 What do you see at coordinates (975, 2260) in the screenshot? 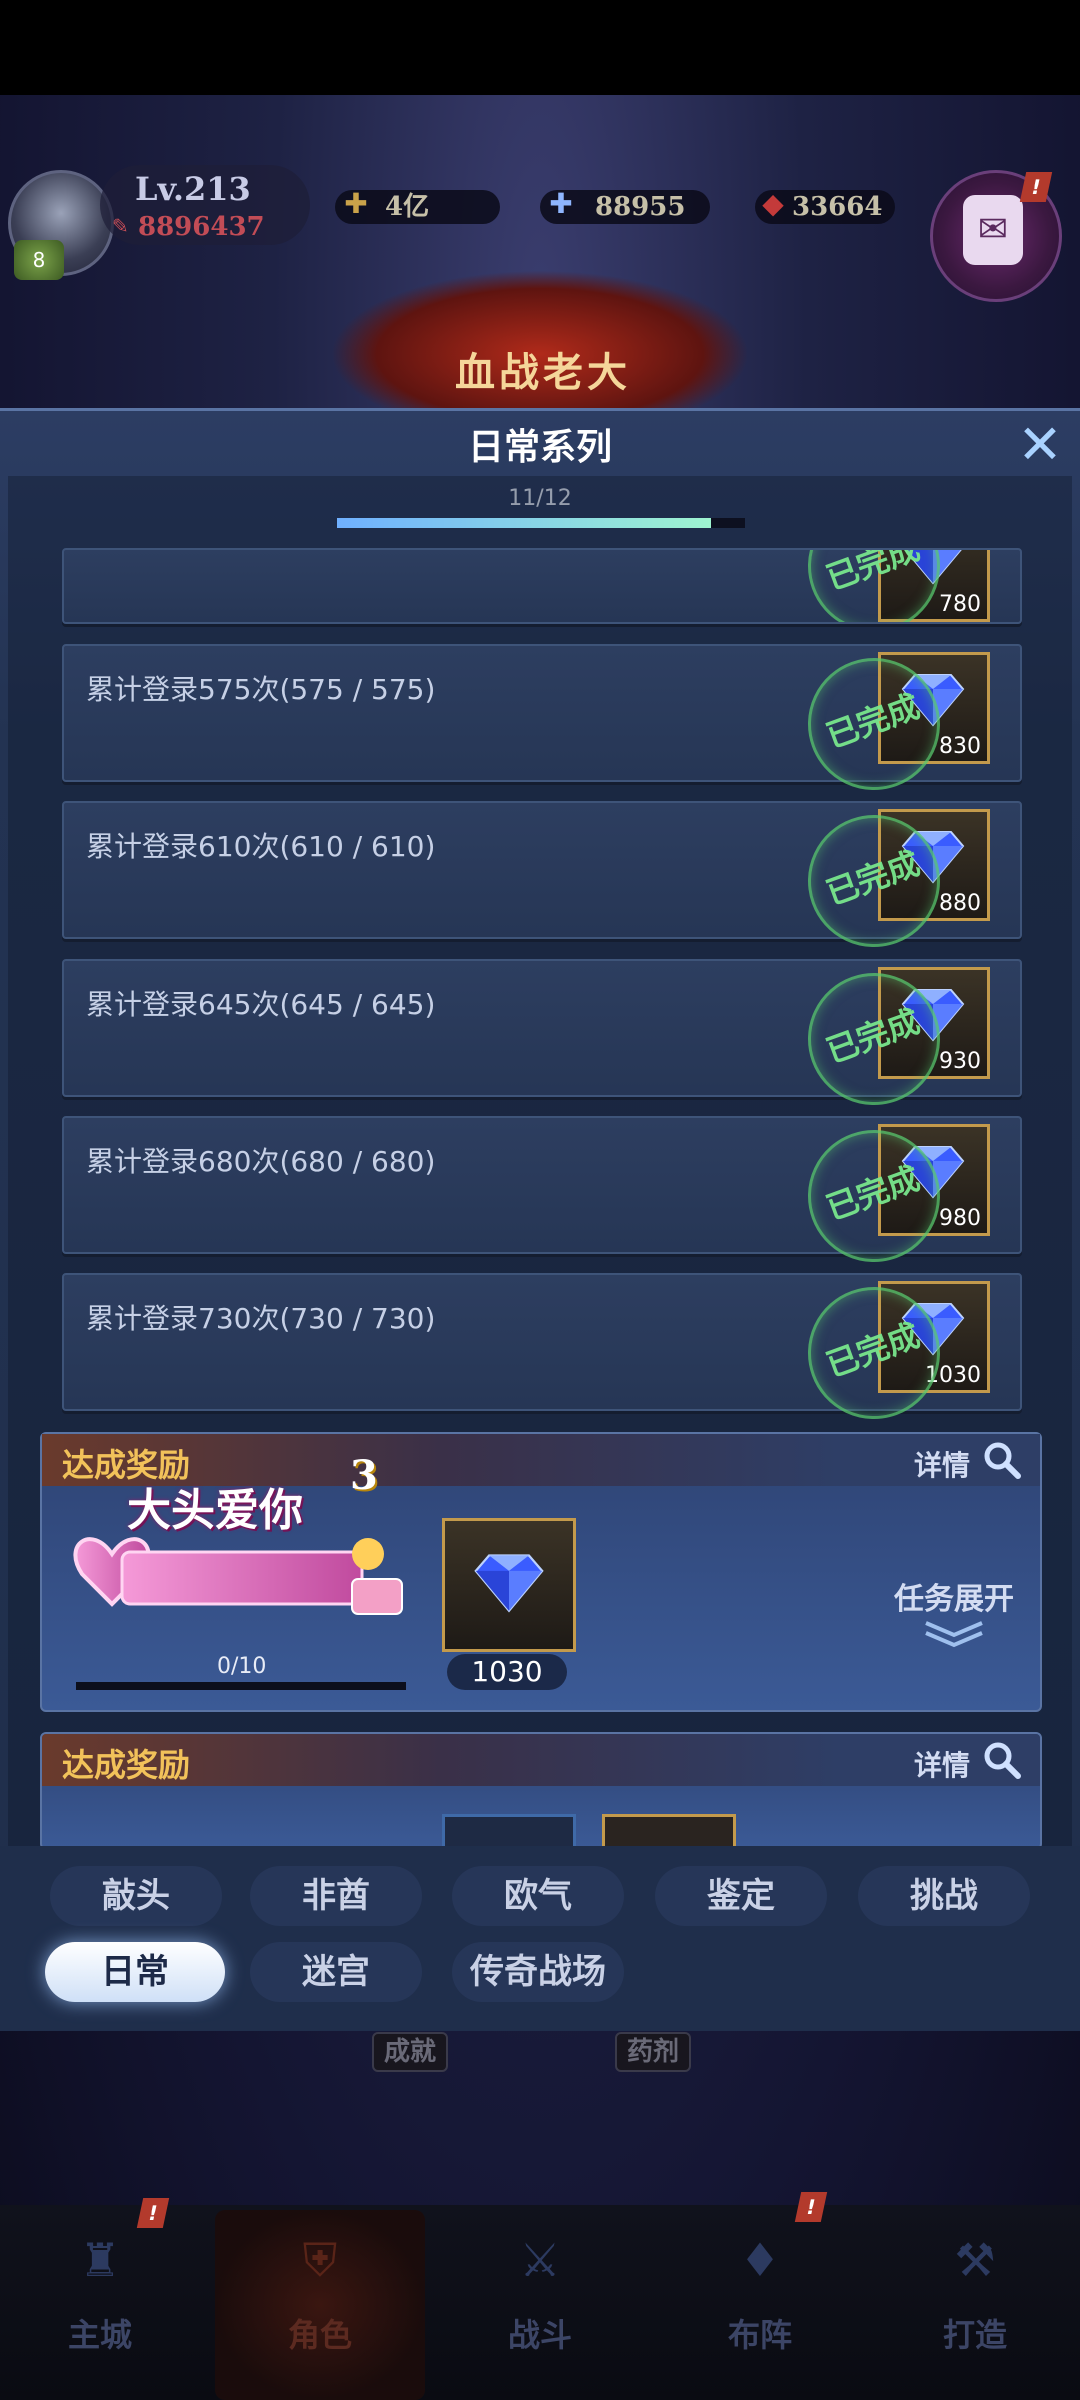
I see `anvil-icon: ⚒` at bounding box center [975, 2260].